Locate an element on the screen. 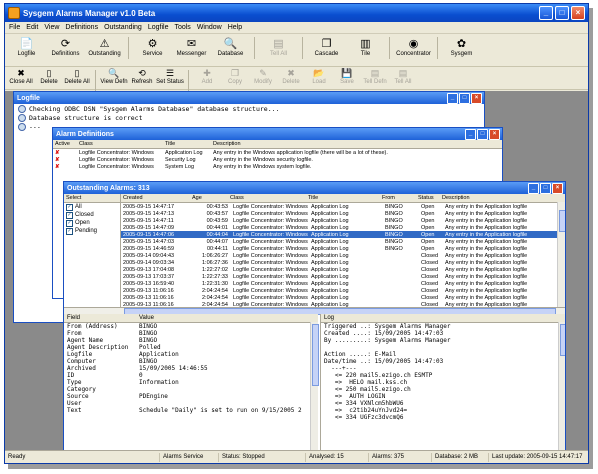  checkbox-pending: ✓ is located at coordinates (69, 231).